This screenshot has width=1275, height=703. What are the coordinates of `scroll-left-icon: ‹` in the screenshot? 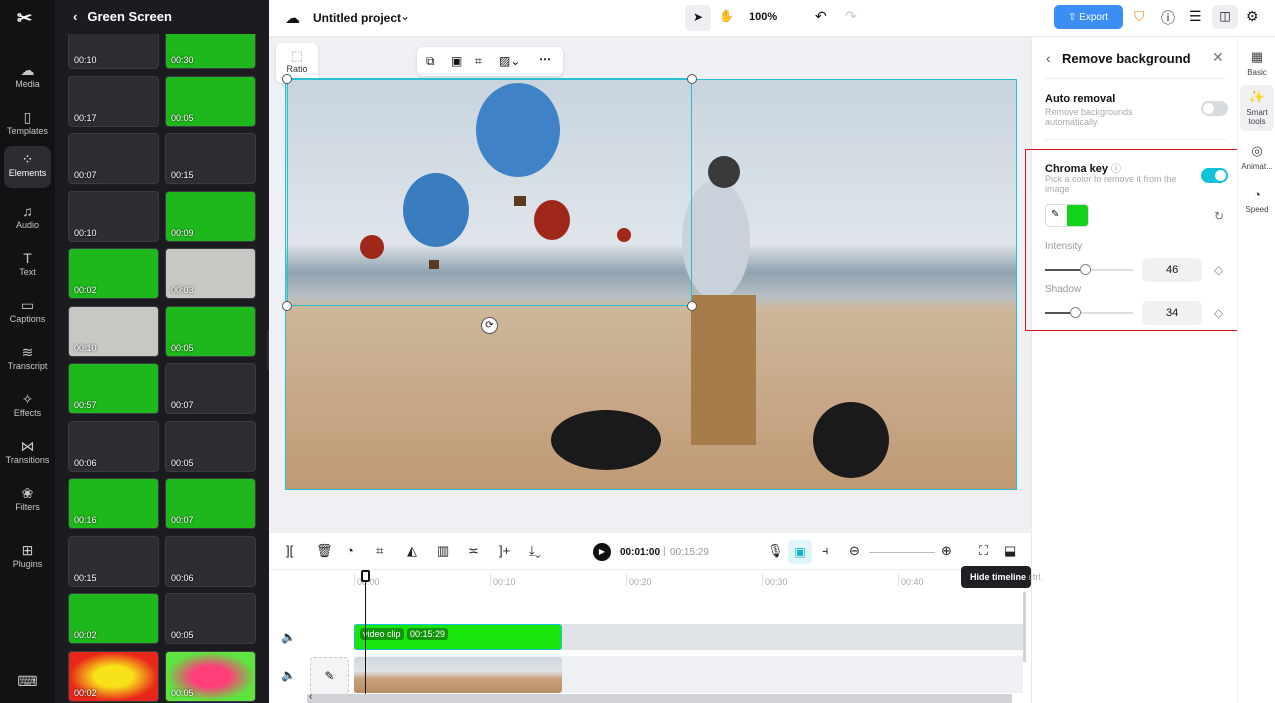 It's located at (310, 696).